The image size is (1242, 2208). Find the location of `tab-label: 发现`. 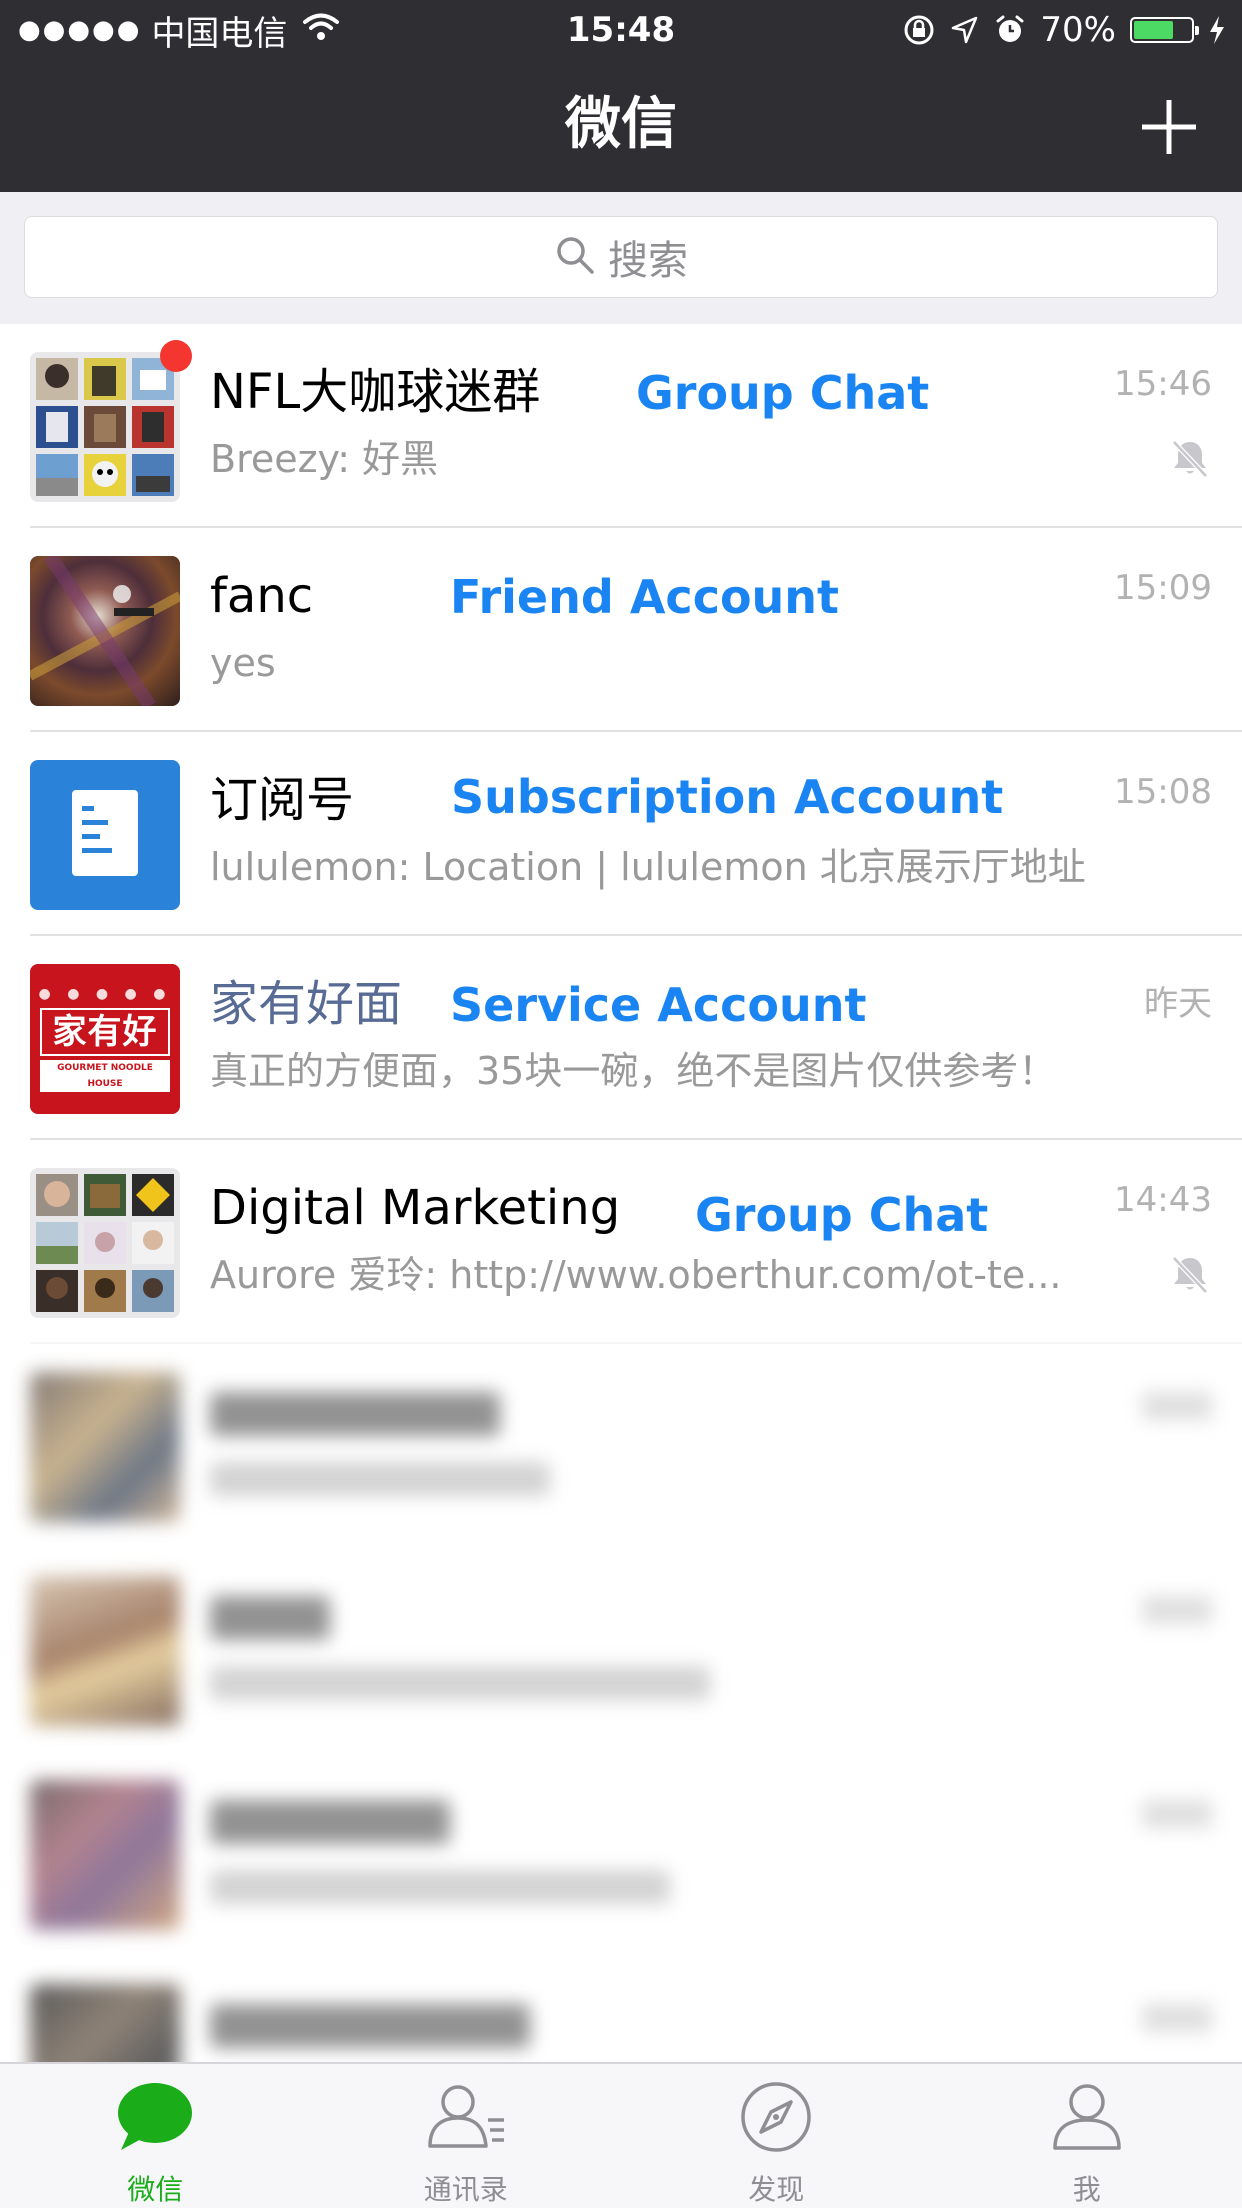

tab-label: 发现 is located at coordinates (776, 2189).